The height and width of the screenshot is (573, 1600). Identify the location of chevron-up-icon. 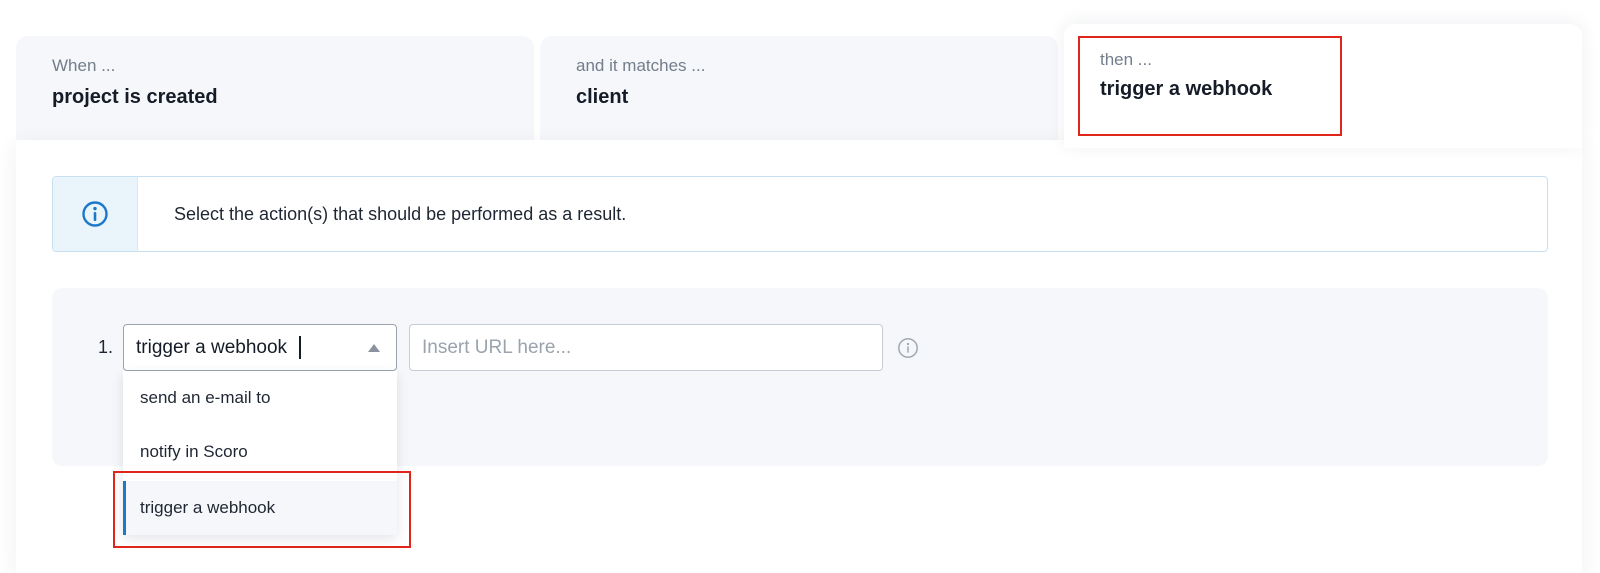
(374, 348).